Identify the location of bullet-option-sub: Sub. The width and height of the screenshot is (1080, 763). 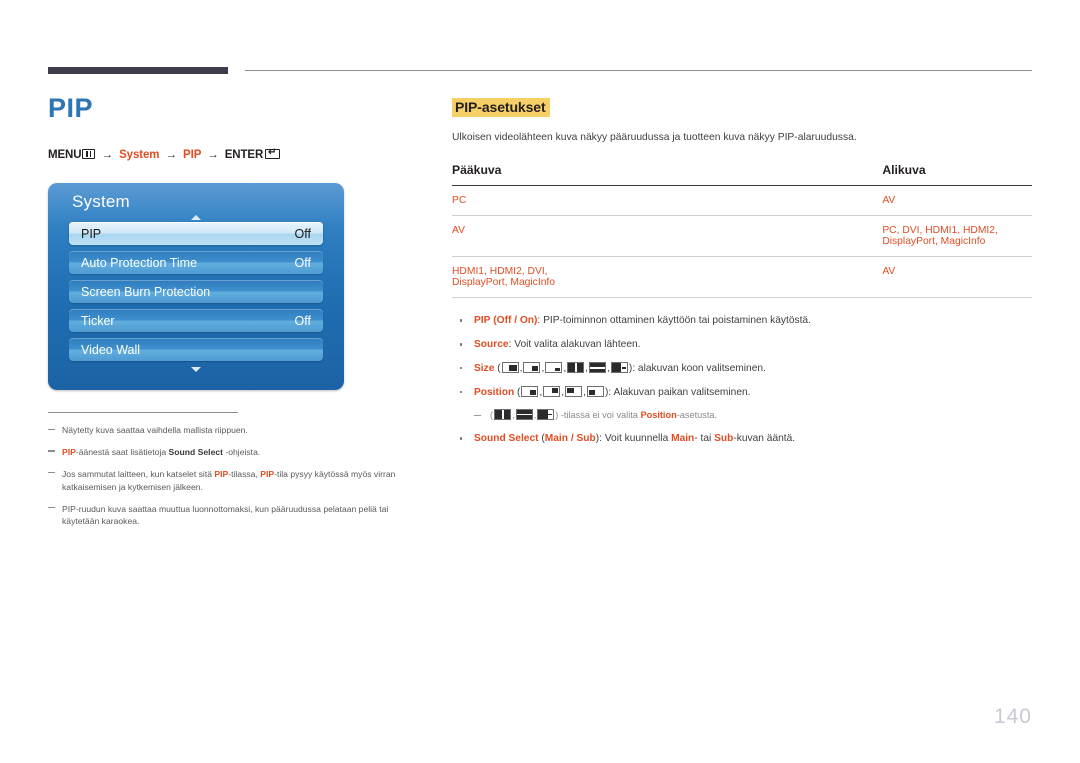
(586, 439).